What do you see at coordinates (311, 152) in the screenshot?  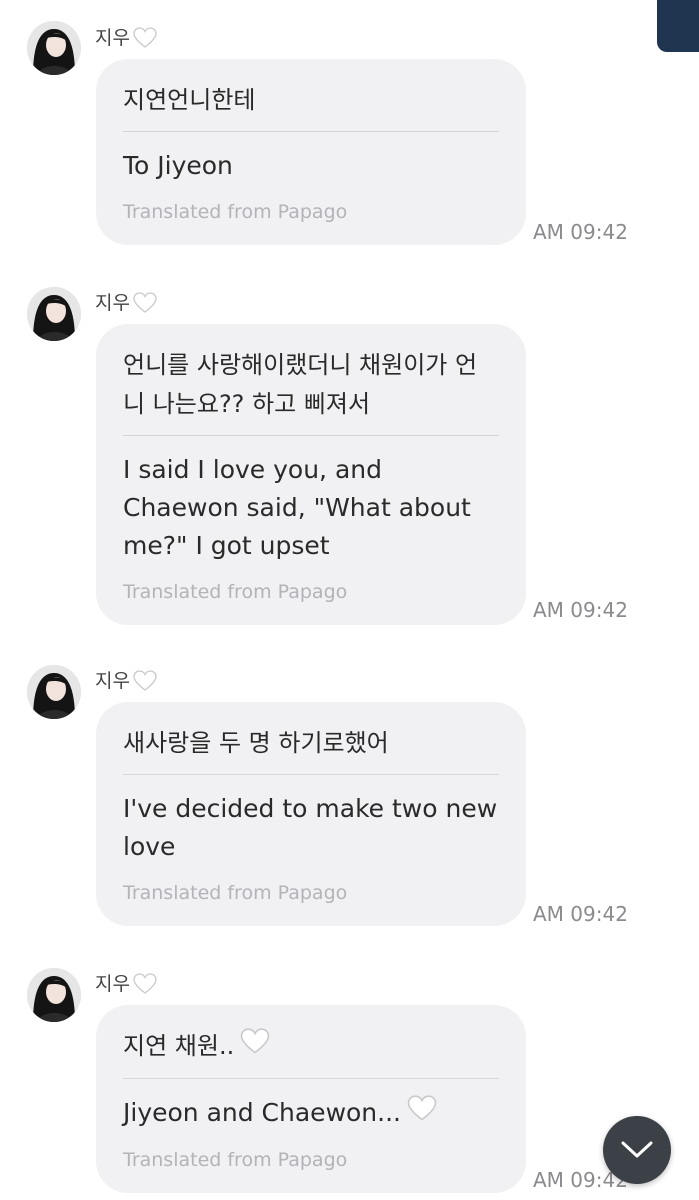 I see `message-bubble: 지연언니한테 To Jiyeon Translated from Papago` at bounding box center [311, 152].